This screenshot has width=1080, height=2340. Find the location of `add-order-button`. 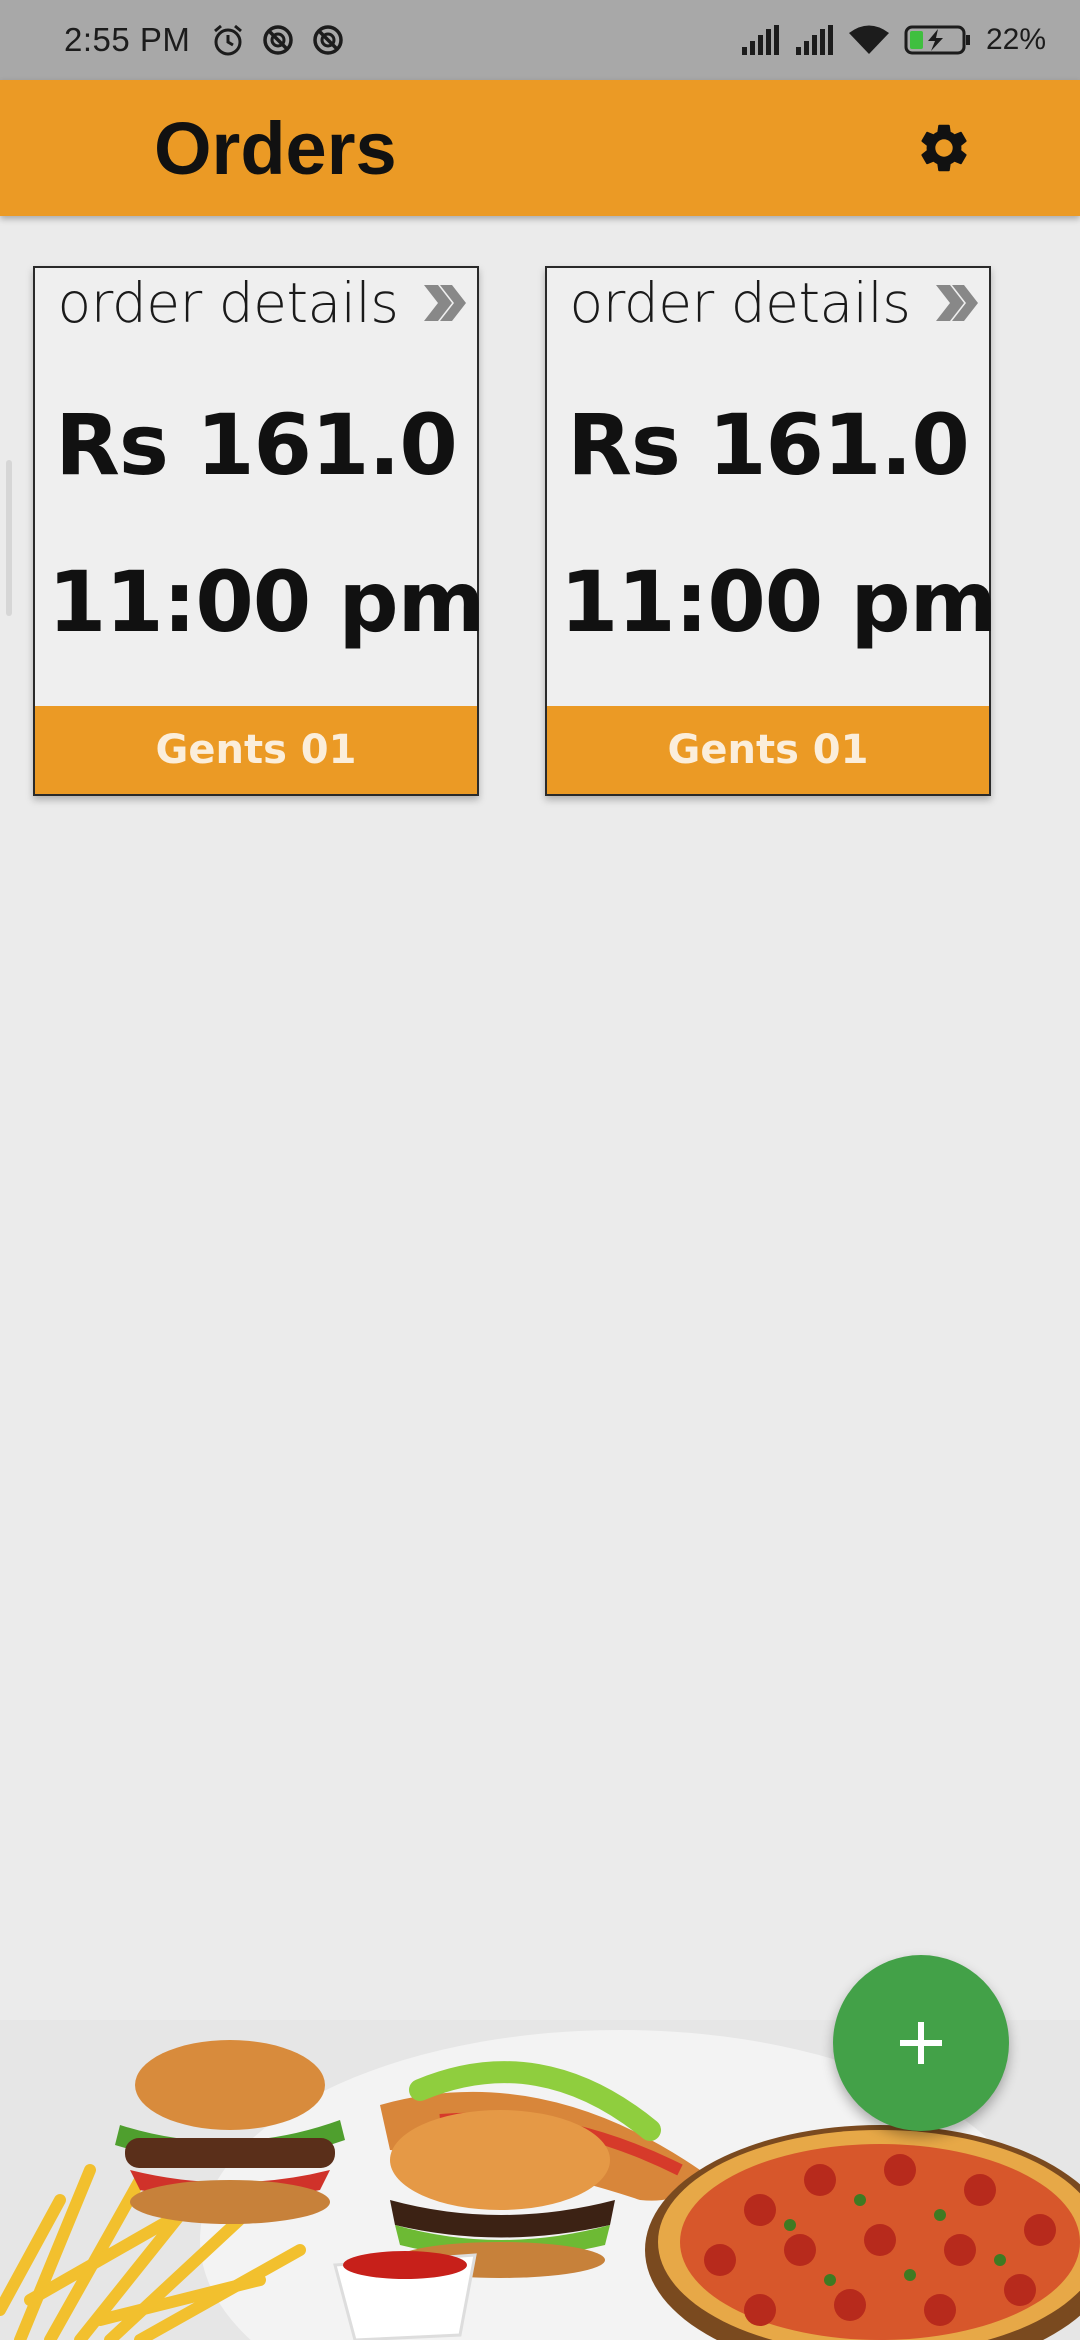

add-order-button is located at coordinates (921, 2043).